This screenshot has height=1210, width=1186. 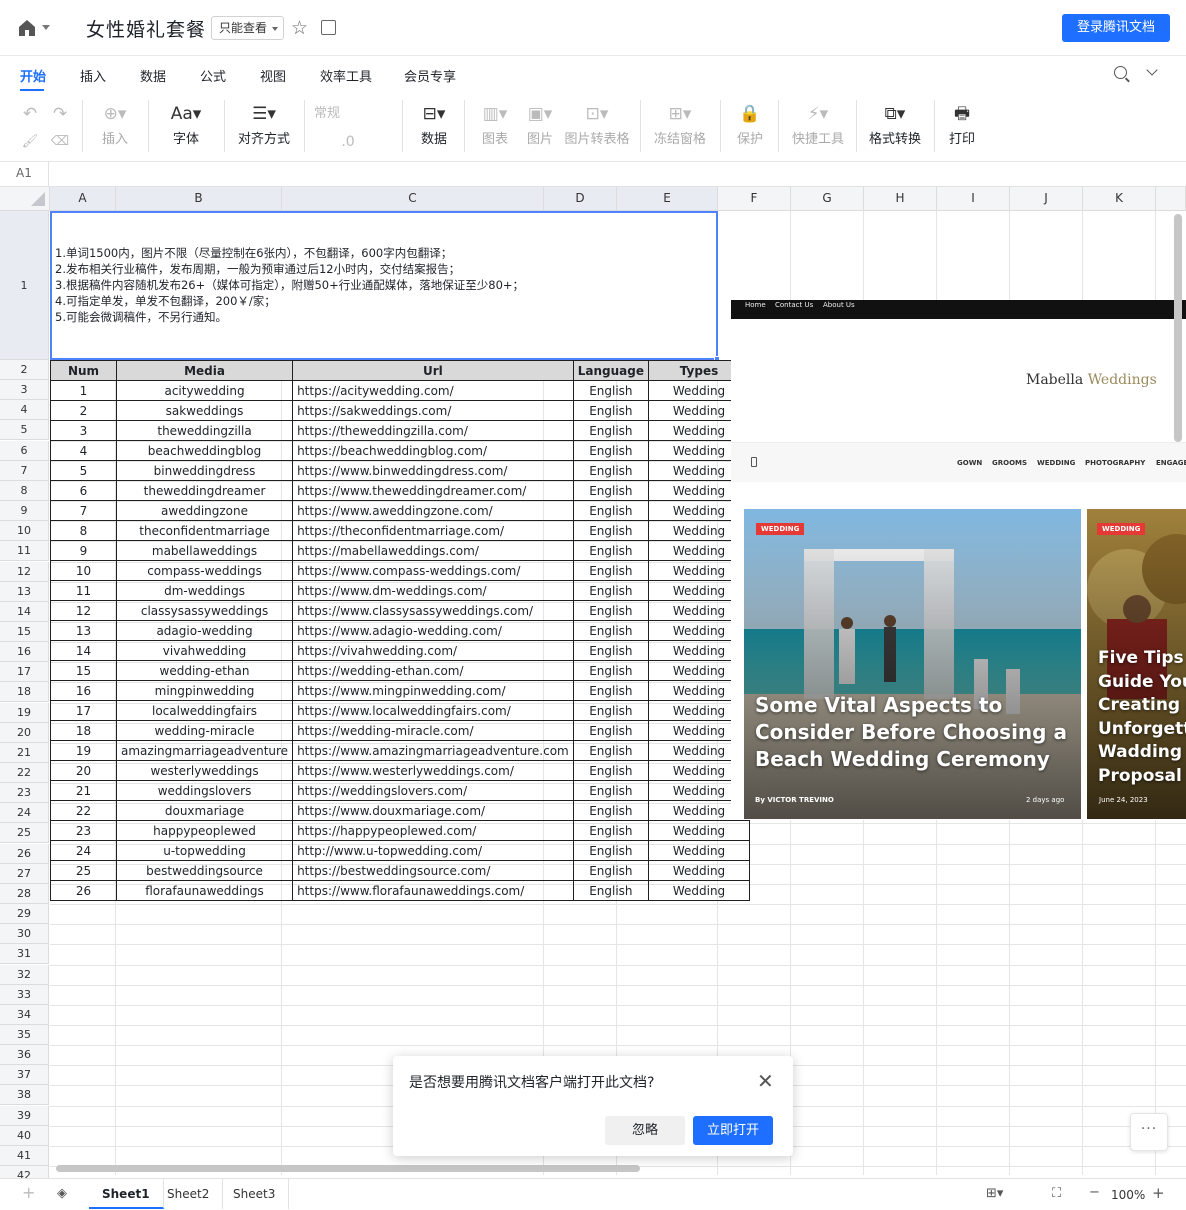 What do you see at coordinates (46, 27) in the screenshot?
I see `home-menu-chevron-icon` at bounding box center [46, 27].